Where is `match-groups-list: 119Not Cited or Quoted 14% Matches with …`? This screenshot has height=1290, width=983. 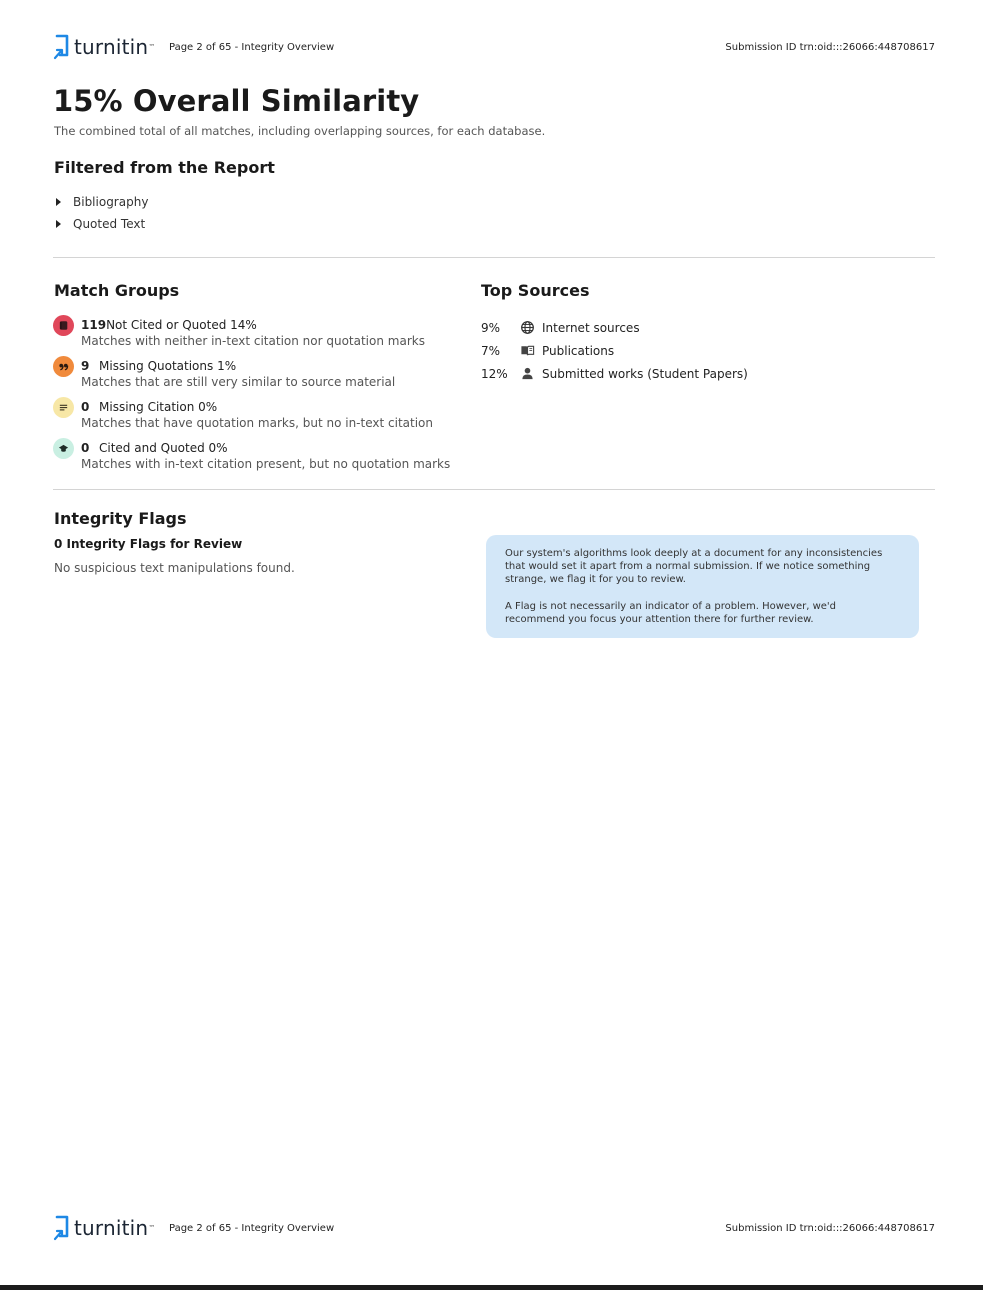
match-groups-list: 119Not Cited or Quoted 14% Matches with … is located at coordinates (258, 396).